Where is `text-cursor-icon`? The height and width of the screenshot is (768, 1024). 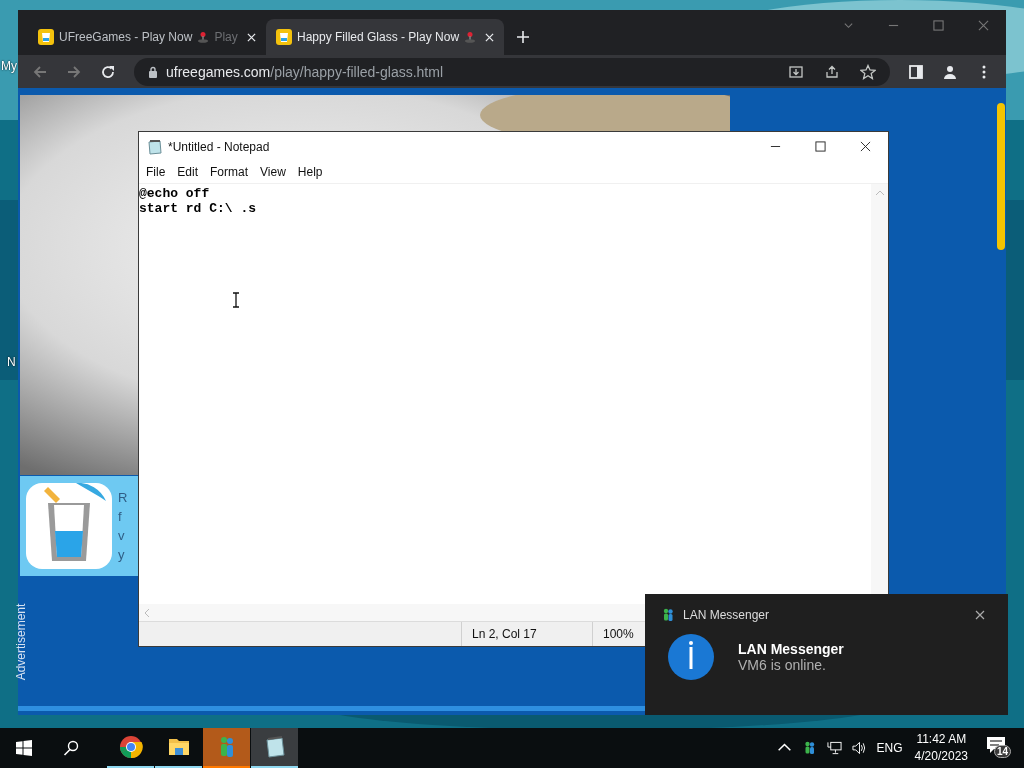
text-cursor-icon is located at coordinates (236, 300).